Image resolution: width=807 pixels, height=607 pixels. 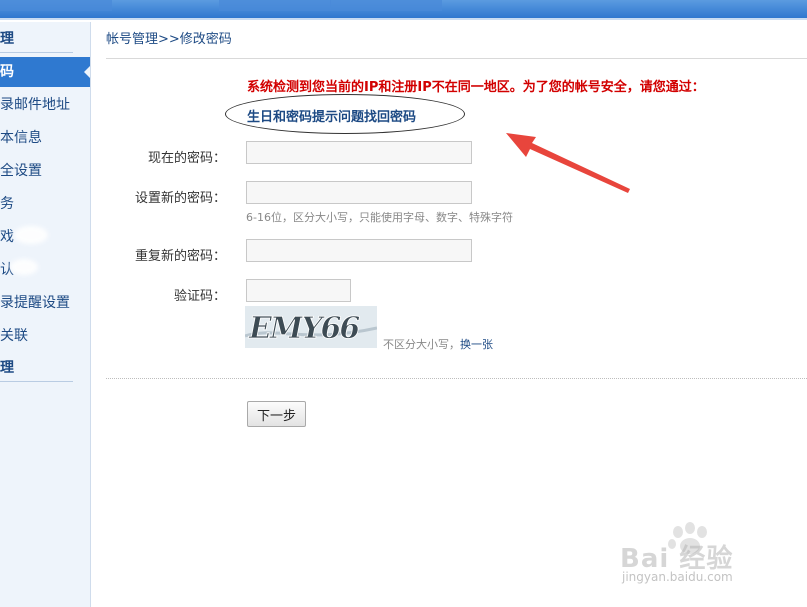 I want to click on sidebar-item-login-reminder: 录提醒设置, so click(x=35, y=303).